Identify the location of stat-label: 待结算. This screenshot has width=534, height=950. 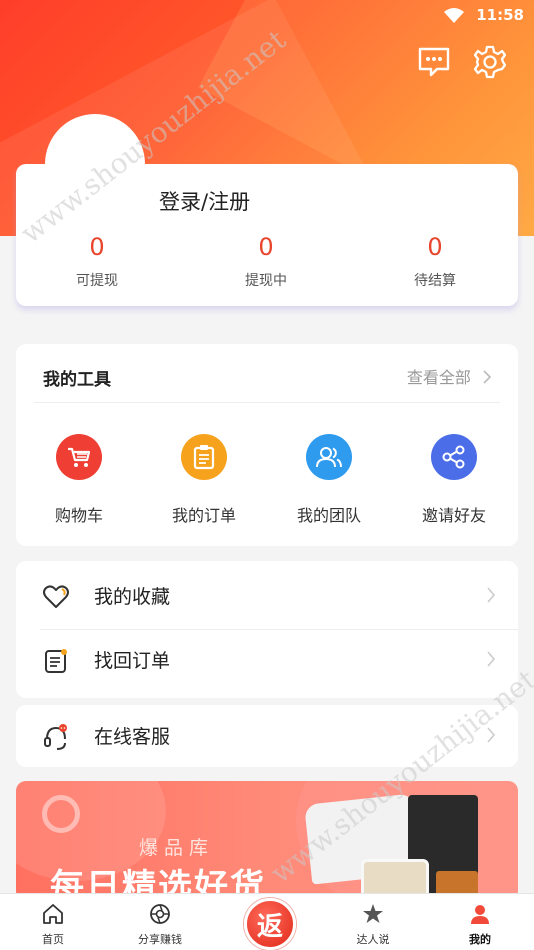
(435, 281).